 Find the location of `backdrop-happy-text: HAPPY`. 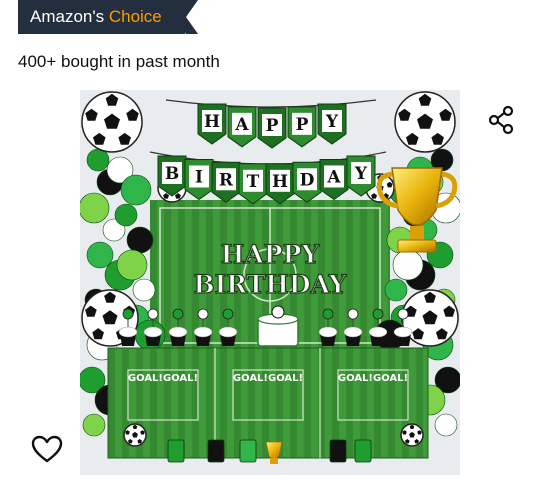

backdrop-happy-text: HAPPY is located at coordinates (271, 254).